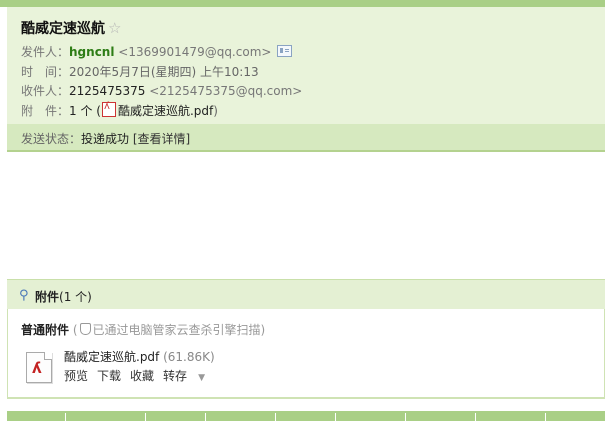 The width and height of the screenshot is (605, 421). I want to click on attachment-count: 1 个 (, so click(85, 111).